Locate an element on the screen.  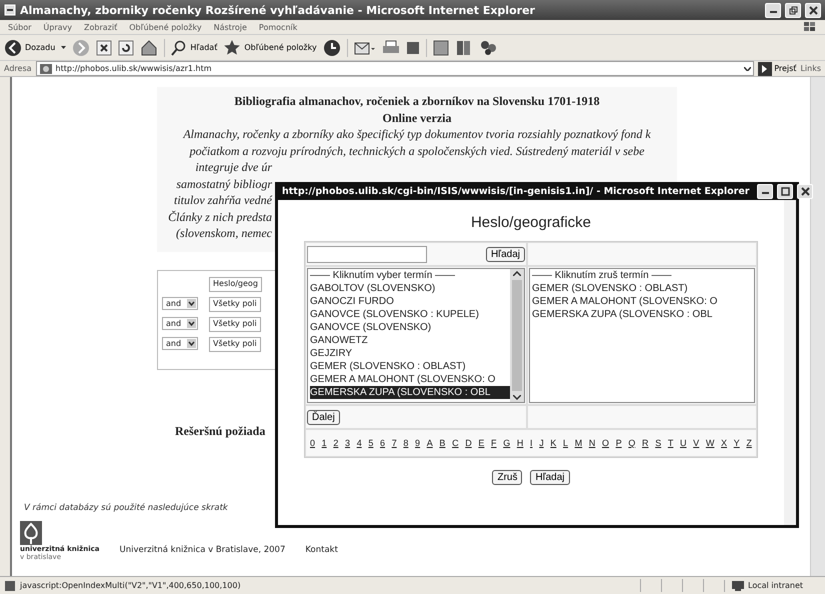
list-item: GANOCZI FURDO is located at coordinates (410, 301).